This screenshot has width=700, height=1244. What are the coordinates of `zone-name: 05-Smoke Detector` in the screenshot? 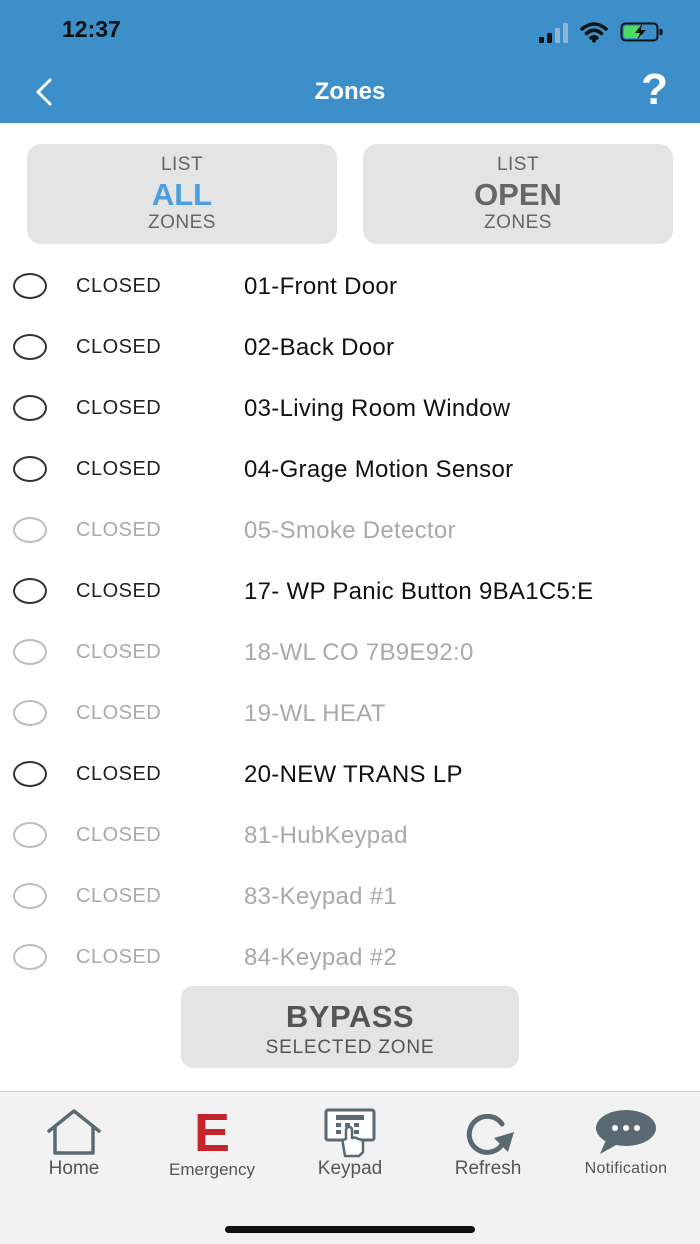 It's located at (350, 530).